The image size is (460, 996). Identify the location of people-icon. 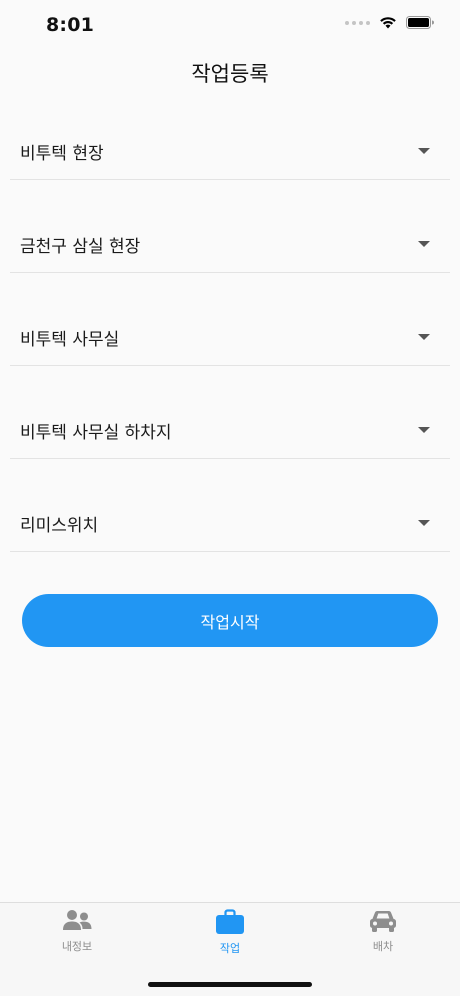
(77, 920).